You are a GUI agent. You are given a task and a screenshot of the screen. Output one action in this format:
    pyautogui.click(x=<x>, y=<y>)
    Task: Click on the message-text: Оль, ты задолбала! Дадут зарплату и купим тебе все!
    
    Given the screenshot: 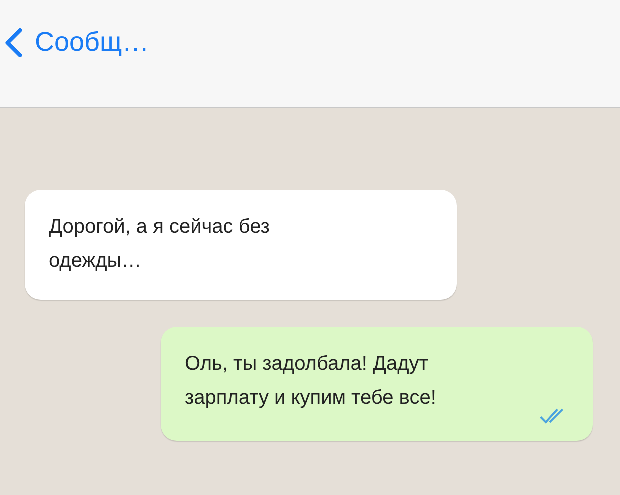 What is the action you would take?
    pyautogui.click(x=311, y=381)
    